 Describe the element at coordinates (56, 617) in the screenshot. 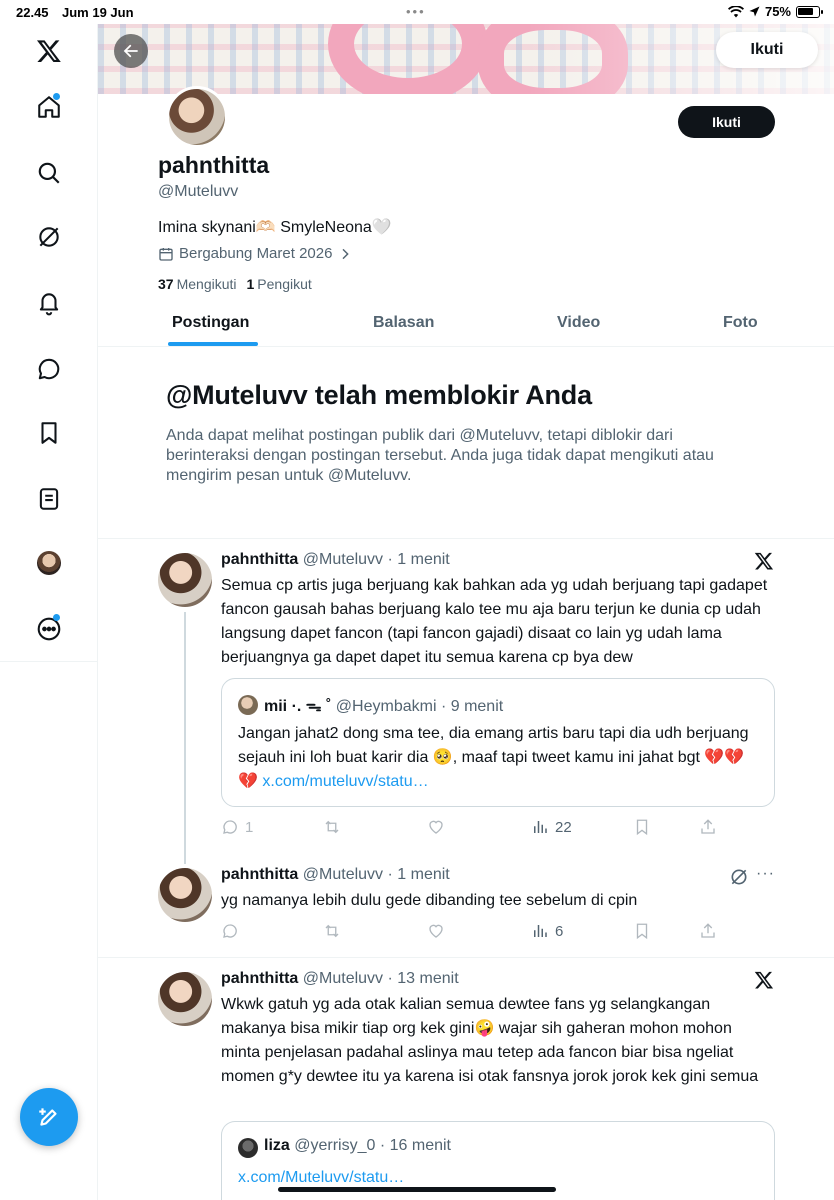

I see `more-notification-dot` at that location.